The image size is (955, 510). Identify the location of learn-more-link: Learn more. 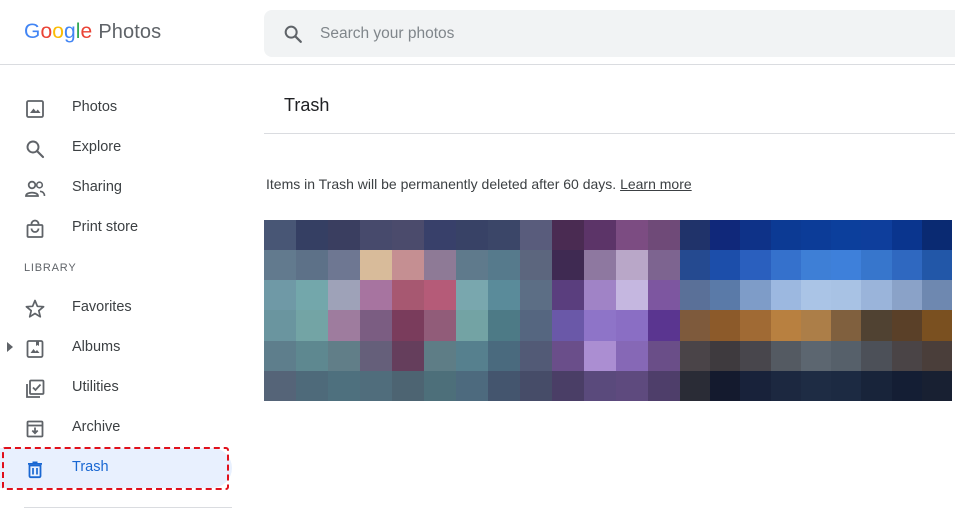
(656, 184).